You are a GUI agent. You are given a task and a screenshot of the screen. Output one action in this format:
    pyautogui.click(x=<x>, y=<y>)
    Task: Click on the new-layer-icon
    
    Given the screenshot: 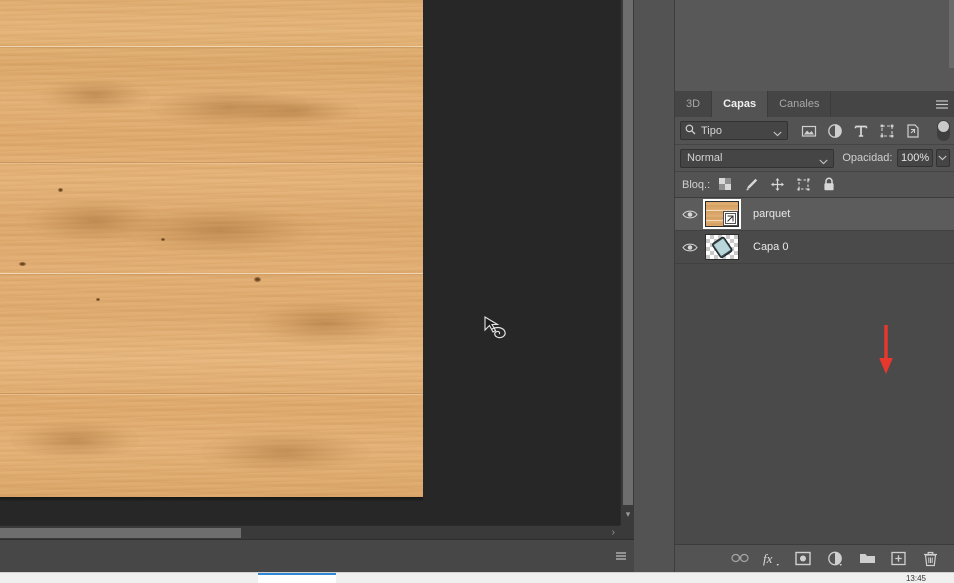 What is the action you would take?
    pyautogui.click(x=899, y=559)
    